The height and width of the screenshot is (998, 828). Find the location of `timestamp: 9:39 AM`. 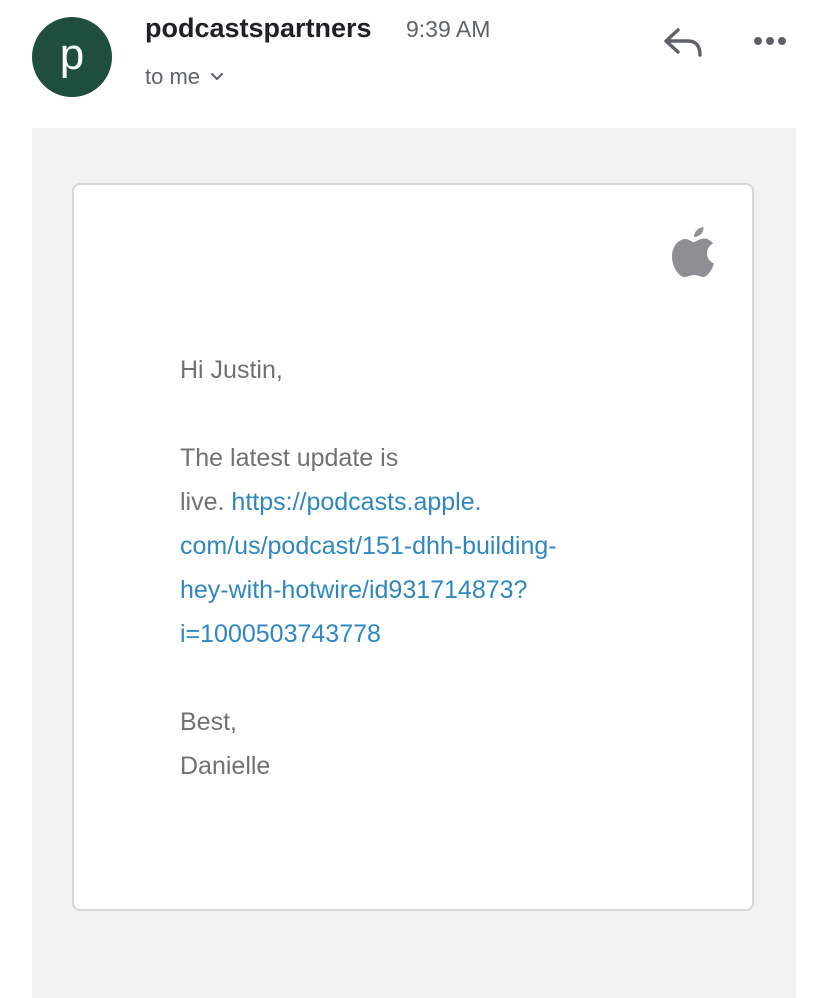

timestamp: 9:39 AM is located at coordinates (448, 29).